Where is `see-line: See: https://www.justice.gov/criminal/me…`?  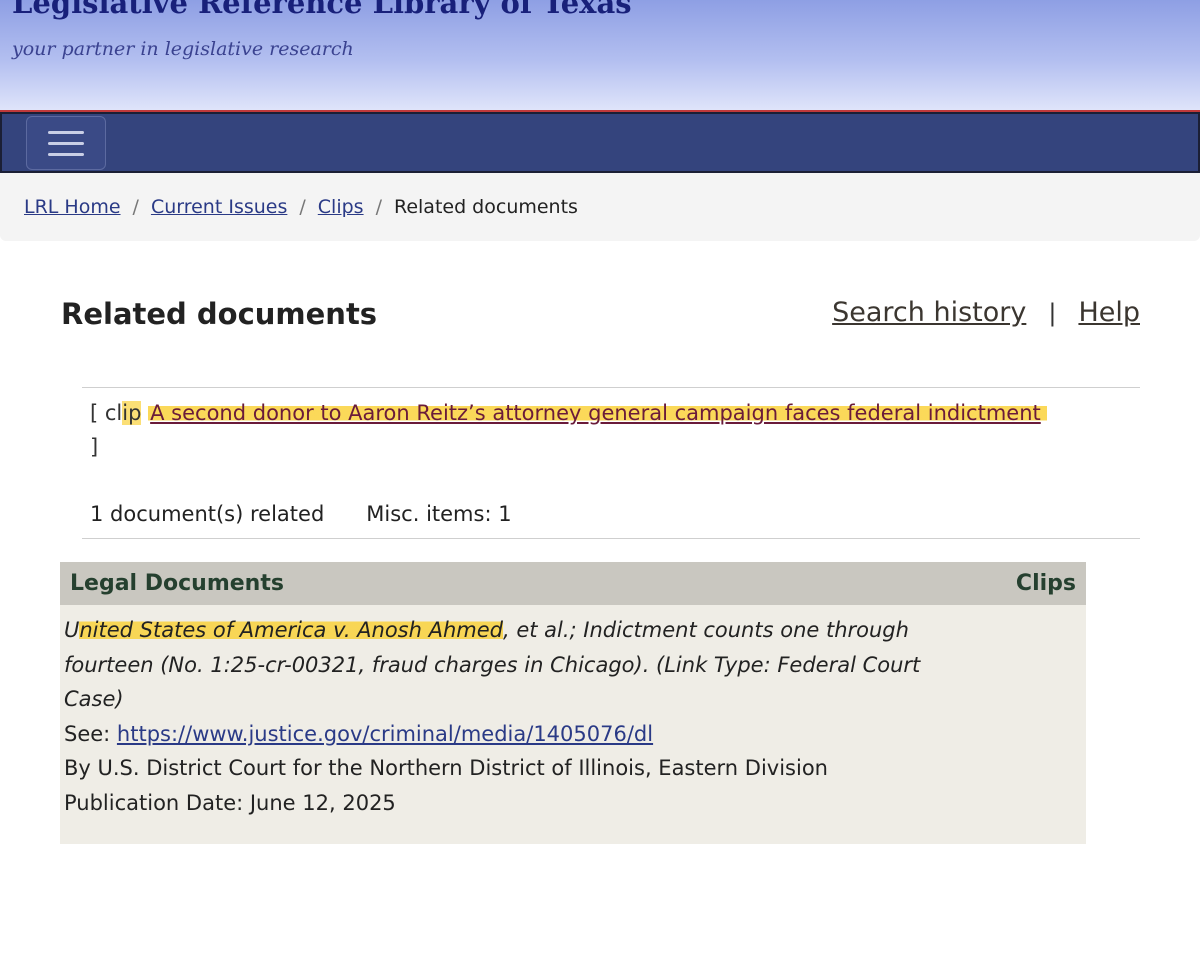
see-line: See: https://www.justice.gov/criminal/me… is located at coordinates (575, 734).